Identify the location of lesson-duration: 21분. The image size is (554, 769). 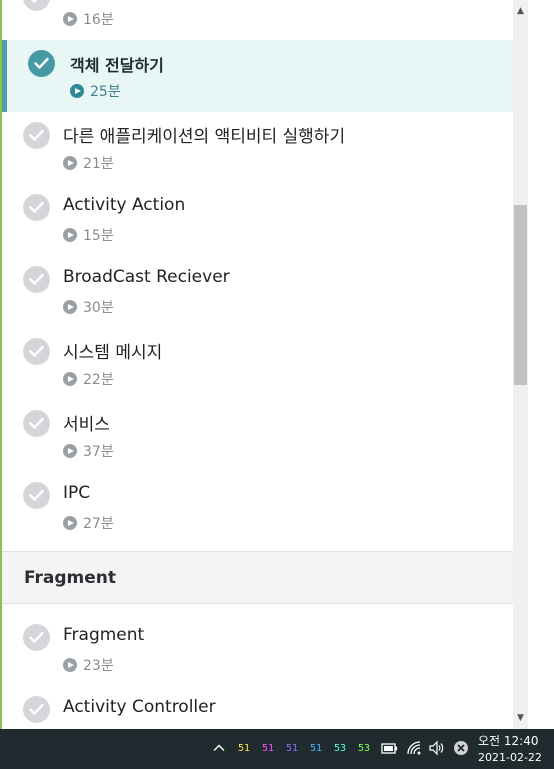
(88, 163).